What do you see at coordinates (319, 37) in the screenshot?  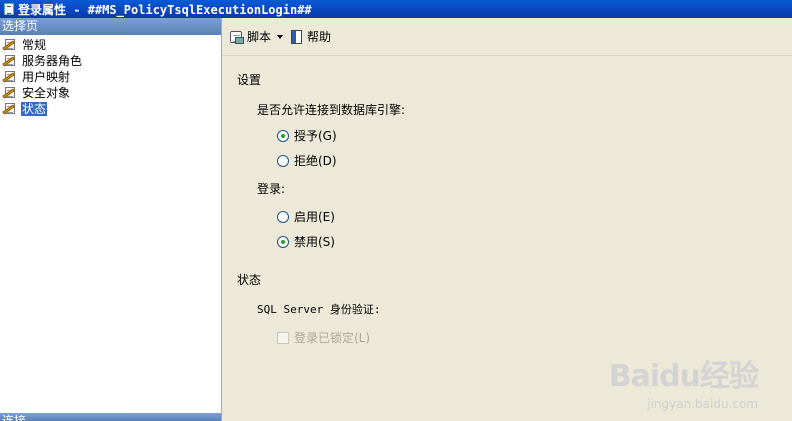 I see `help-label: 帮助` at bounding box center [319, 37].